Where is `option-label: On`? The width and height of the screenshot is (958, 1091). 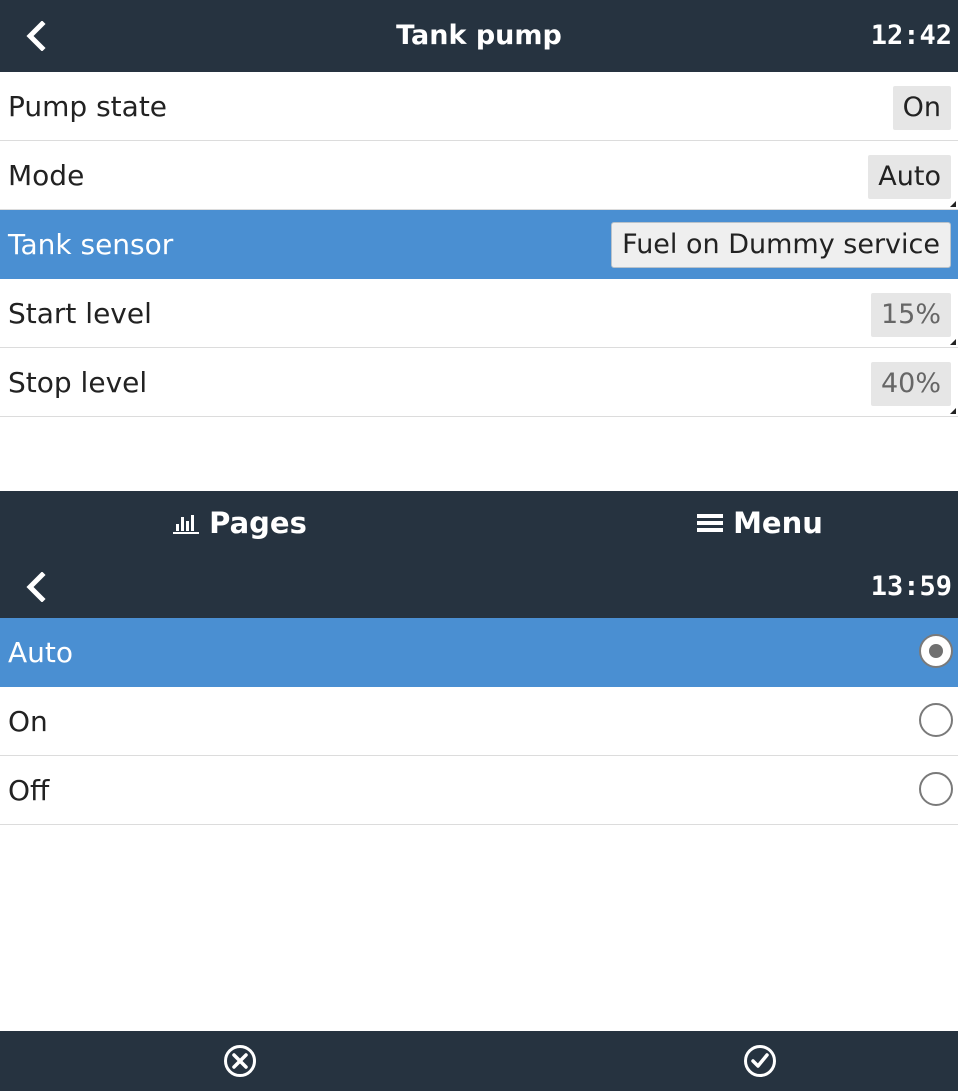
option-label: On is located at coordinates (28, 721).